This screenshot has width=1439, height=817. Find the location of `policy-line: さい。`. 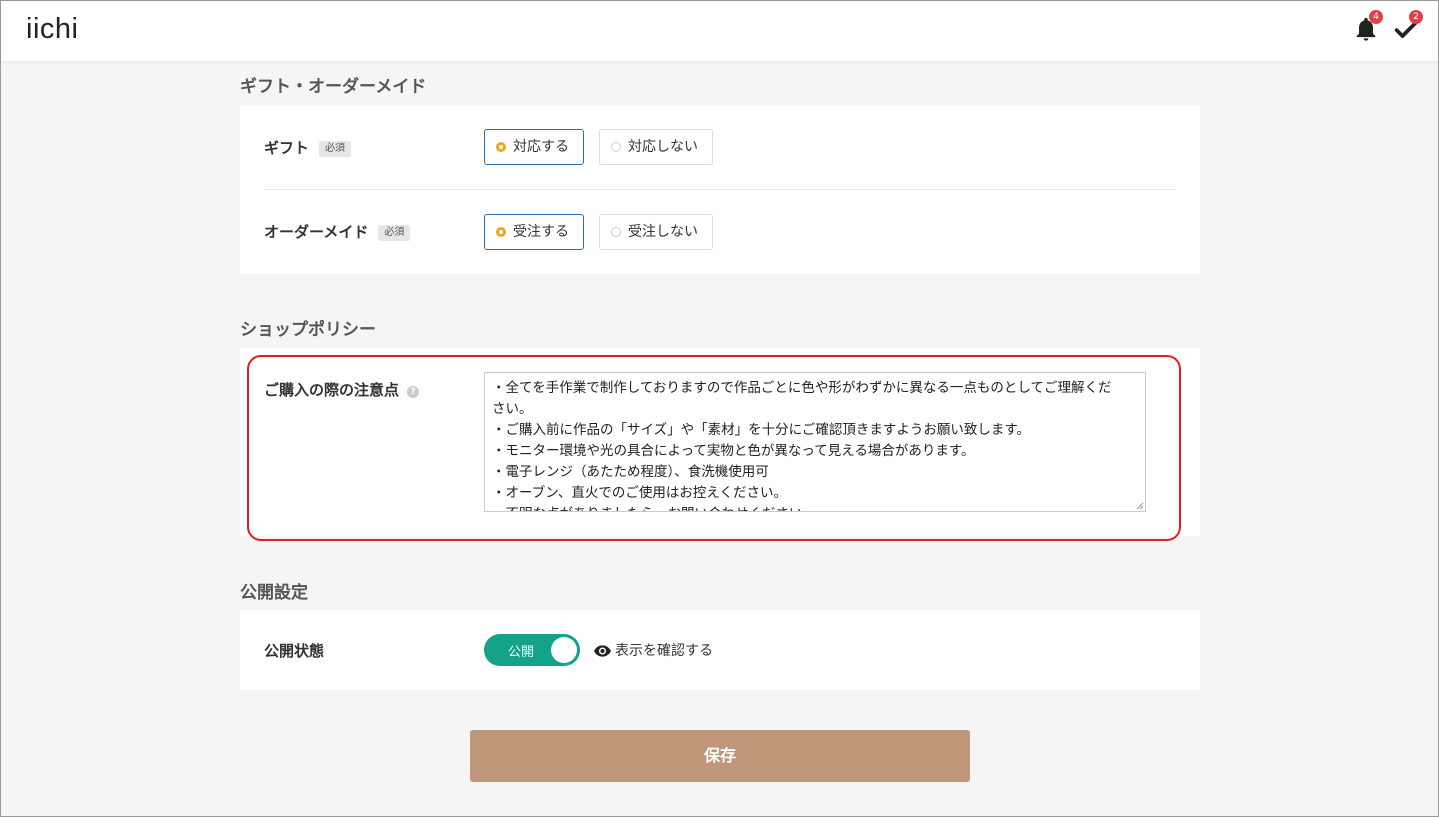

policy-line: さい。 is located at coordinates (512, 409).